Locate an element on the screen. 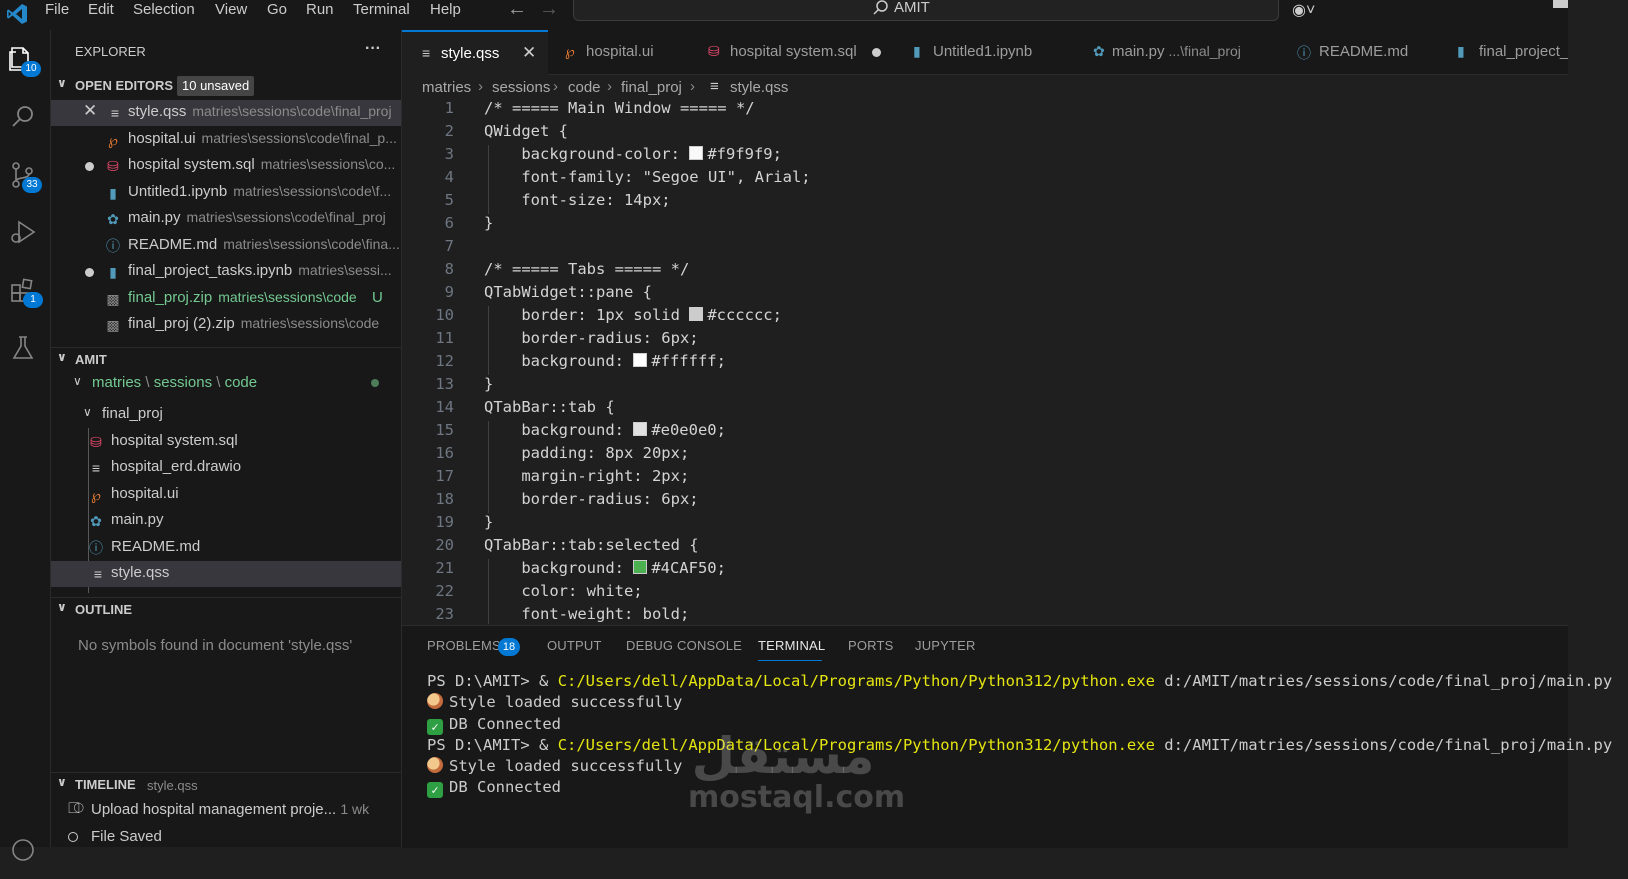 This screenshot has height=879, width=1628. file-row: ⛁ hospital system.sql is located at coordinates (226, 442).